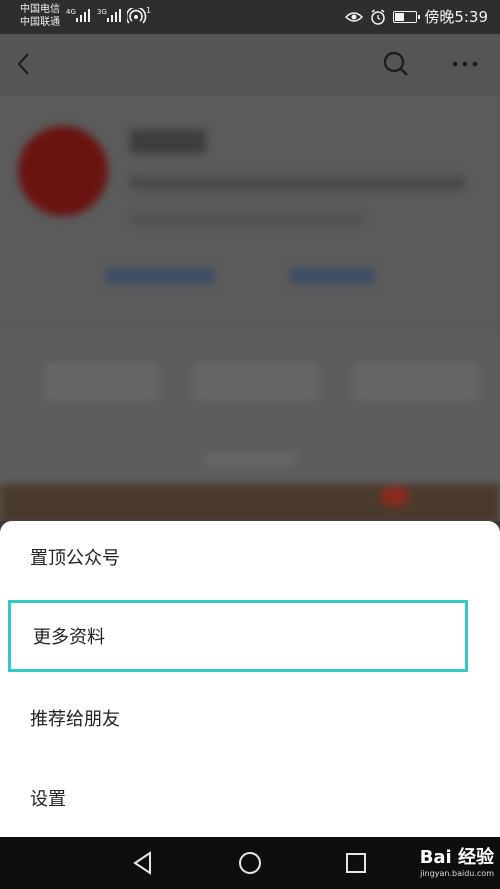 This screenshot has height=889, width=500. I want to click on image-strip-placeholder, so click(250, 502).